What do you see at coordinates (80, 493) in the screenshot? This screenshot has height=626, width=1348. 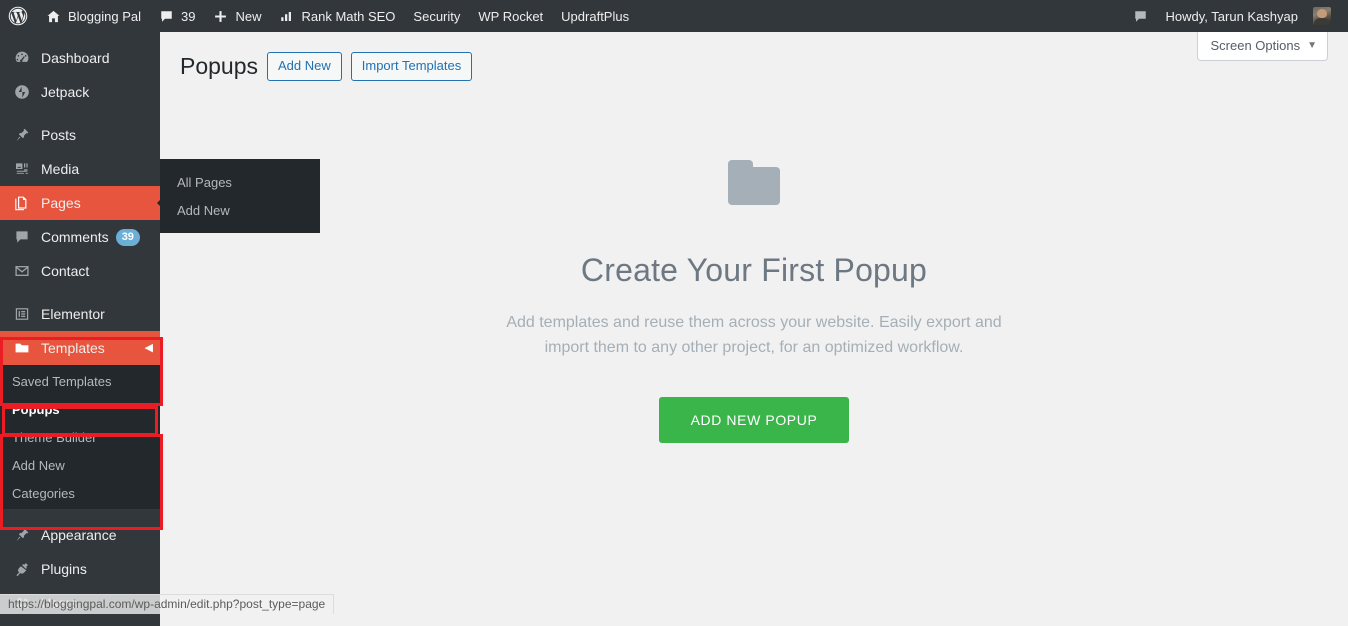 I see `submenu-item-categories: Categories` at bounding box center [80, 493].